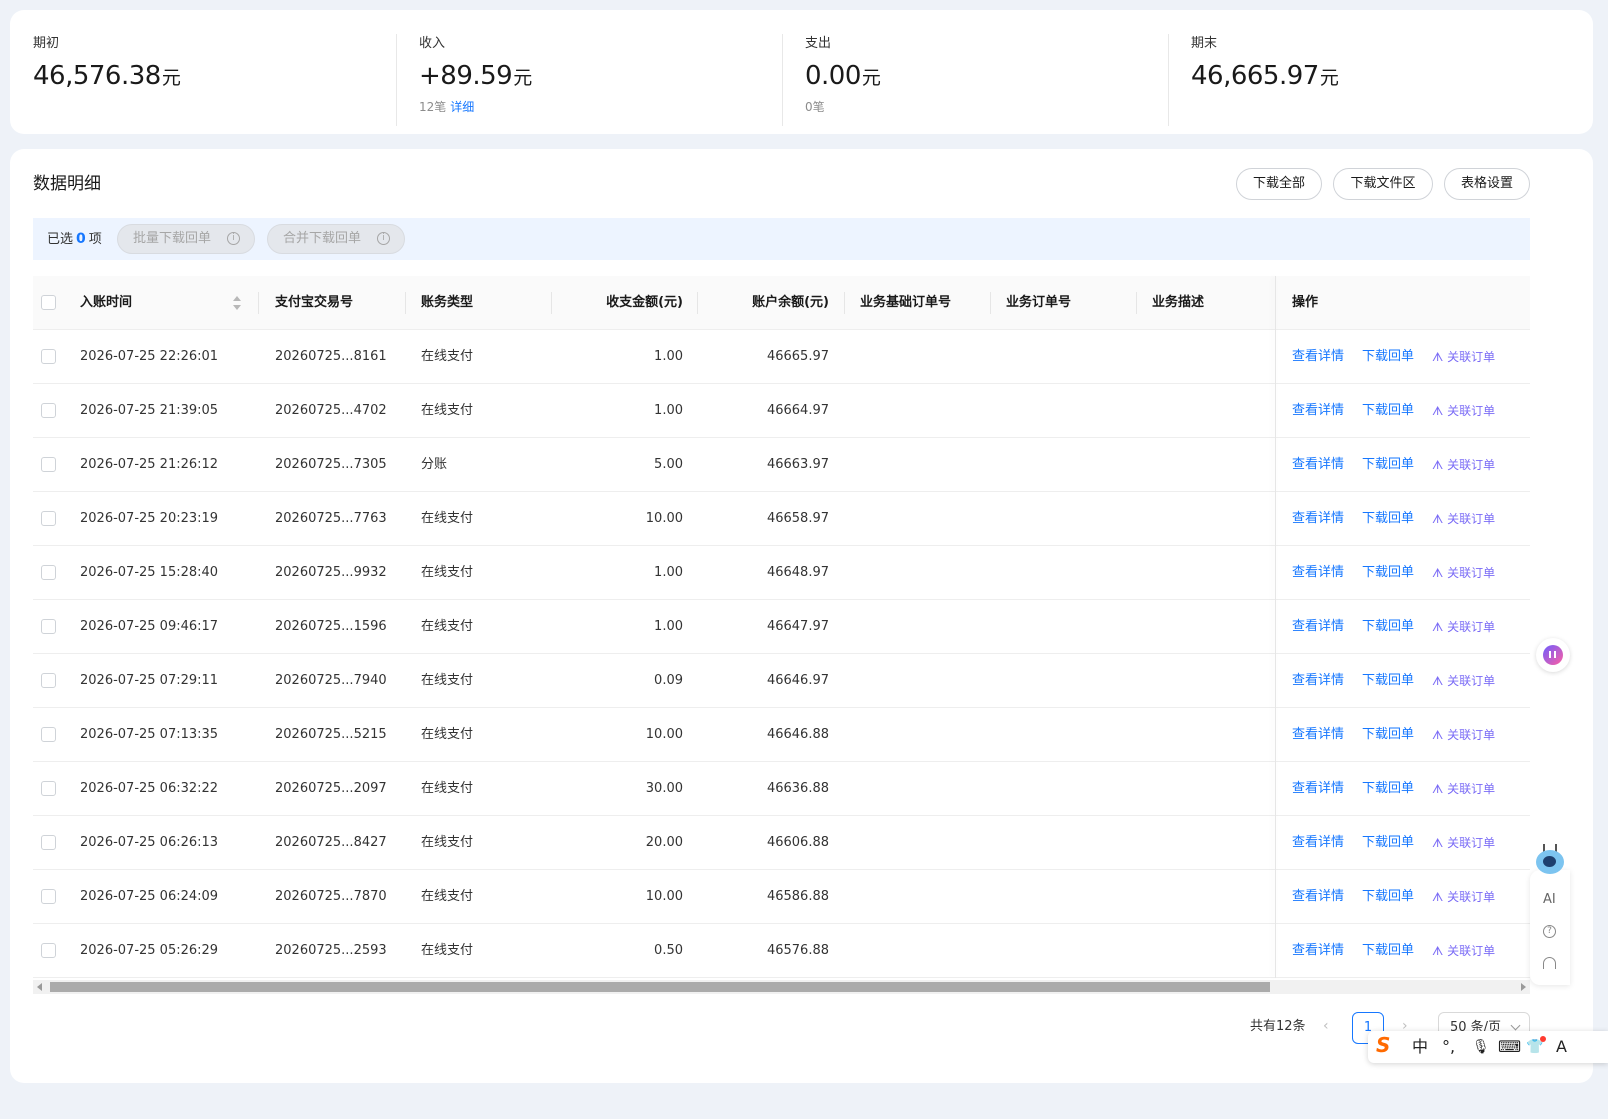 The width and height of the screenshot is (1608, 1119). Describe the element at coordinates (1420, 1047) in the screenshot. I see `ime-chinese-toggle: 中` at that location.